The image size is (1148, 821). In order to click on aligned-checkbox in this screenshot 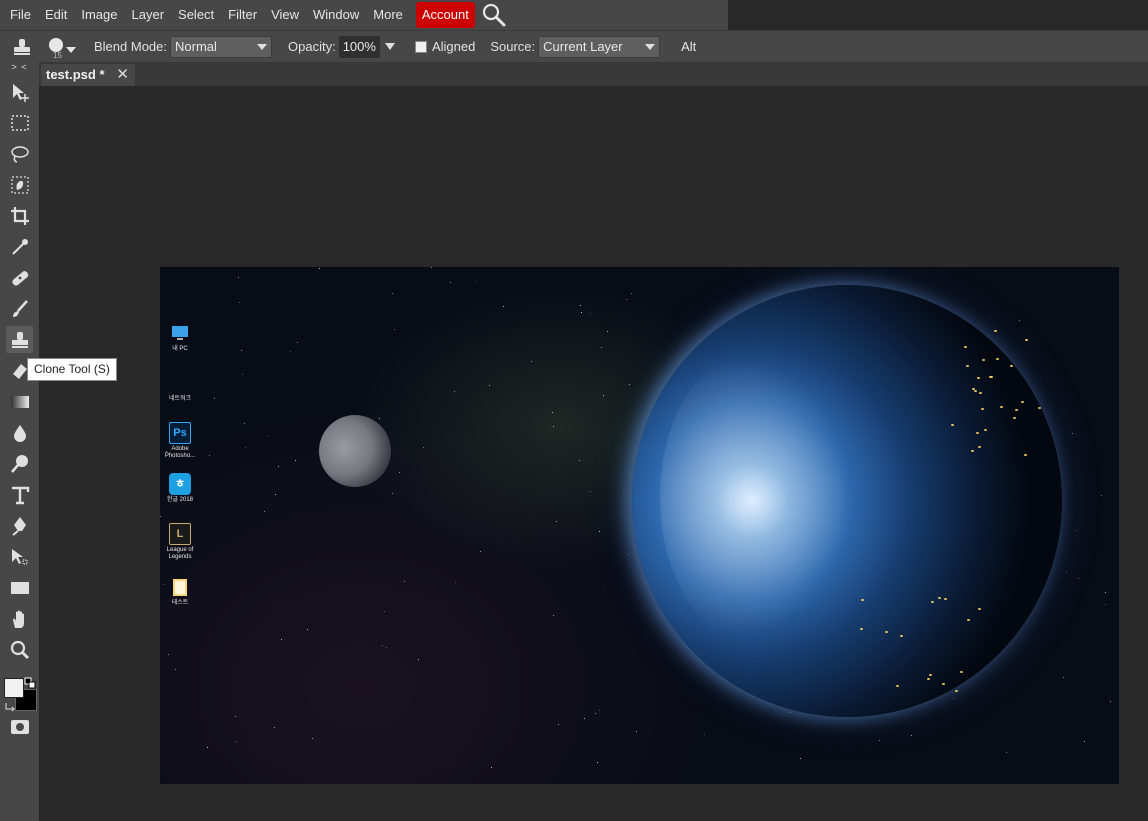, I will do `click(420, 46)`.